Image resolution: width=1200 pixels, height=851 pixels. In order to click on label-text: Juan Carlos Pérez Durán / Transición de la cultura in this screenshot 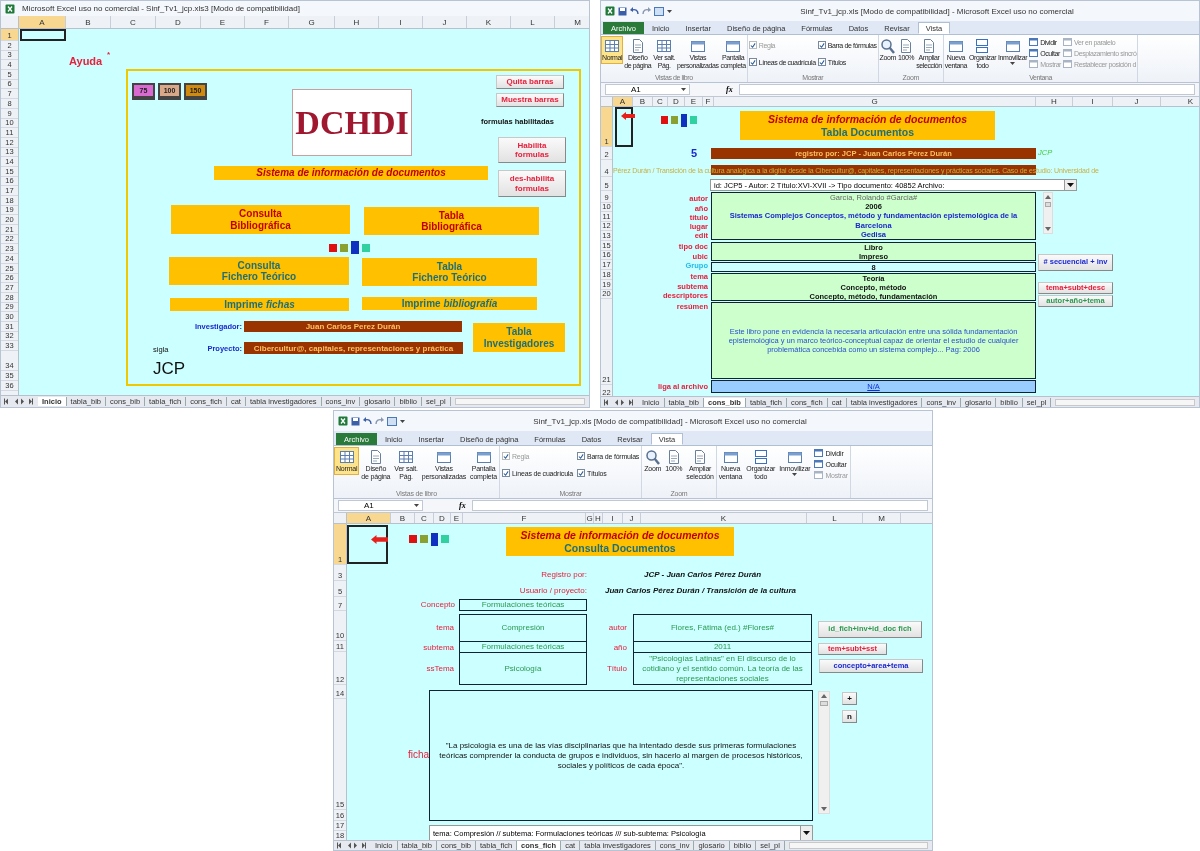, I will do `click(701, 591)`.